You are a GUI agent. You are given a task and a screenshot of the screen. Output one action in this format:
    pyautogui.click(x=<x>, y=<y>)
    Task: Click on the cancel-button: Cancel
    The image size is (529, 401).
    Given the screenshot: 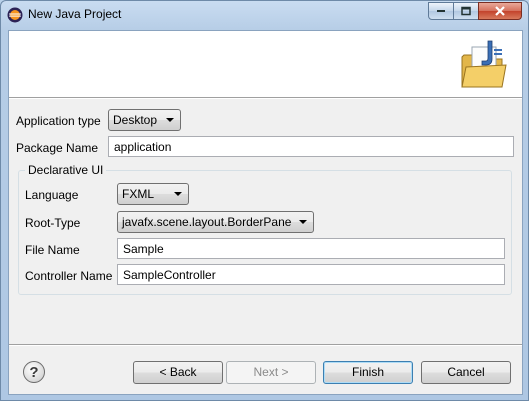 What is the action you would take?
    pyautogui.click(x=466, y=372)
    